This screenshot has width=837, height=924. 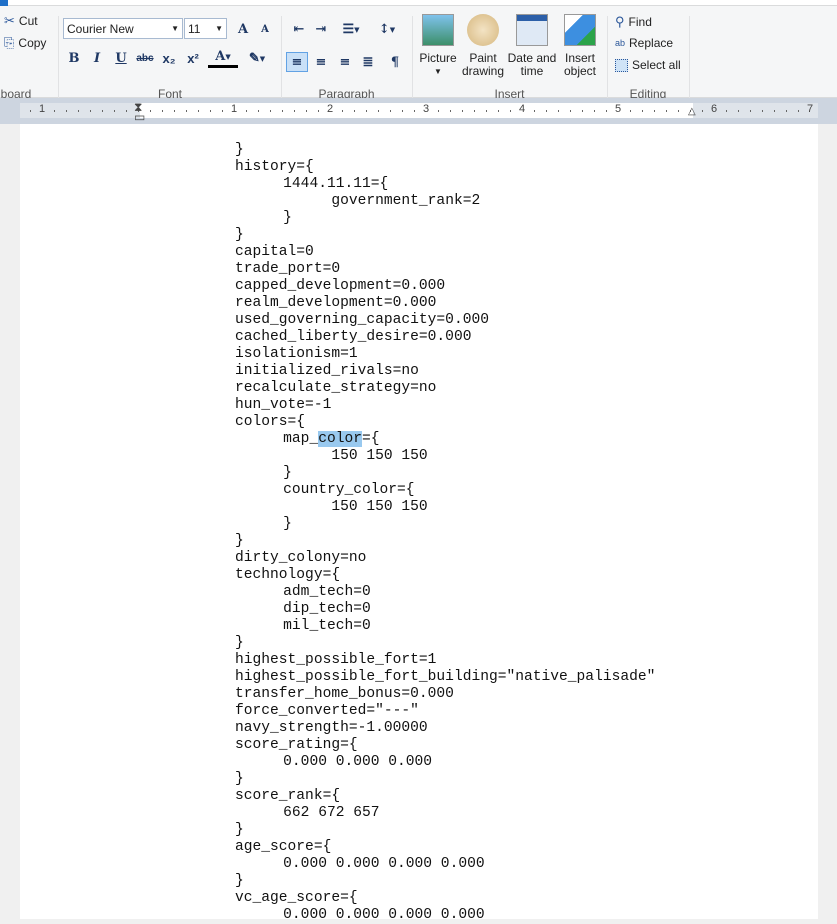 I want to click on text-line: colors={, so click(x=445, y=422).